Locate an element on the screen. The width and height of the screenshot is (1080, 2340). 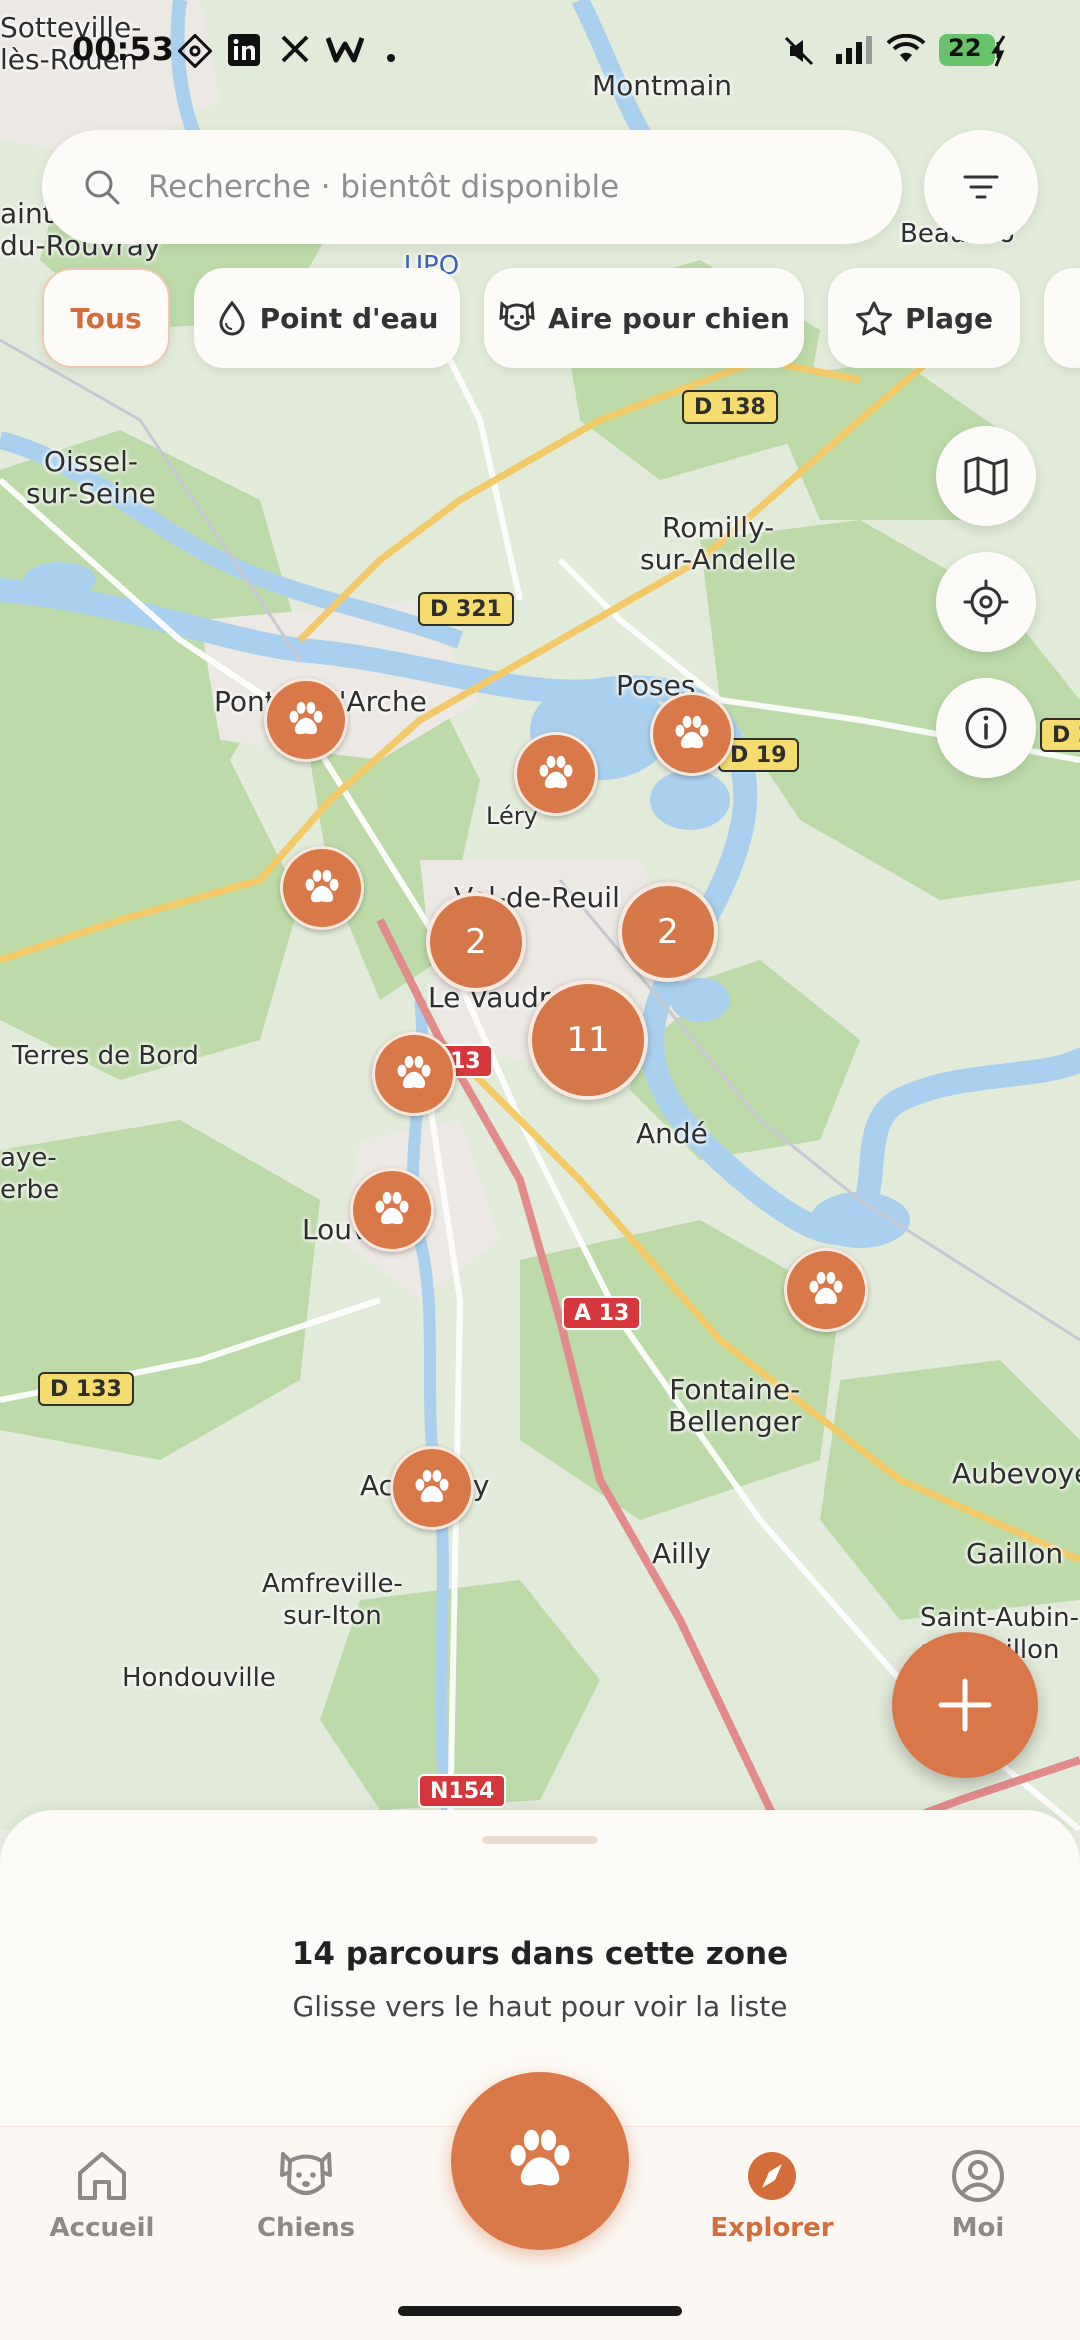
place-label: Terres de Bord is located at coordinates (105, 1056).